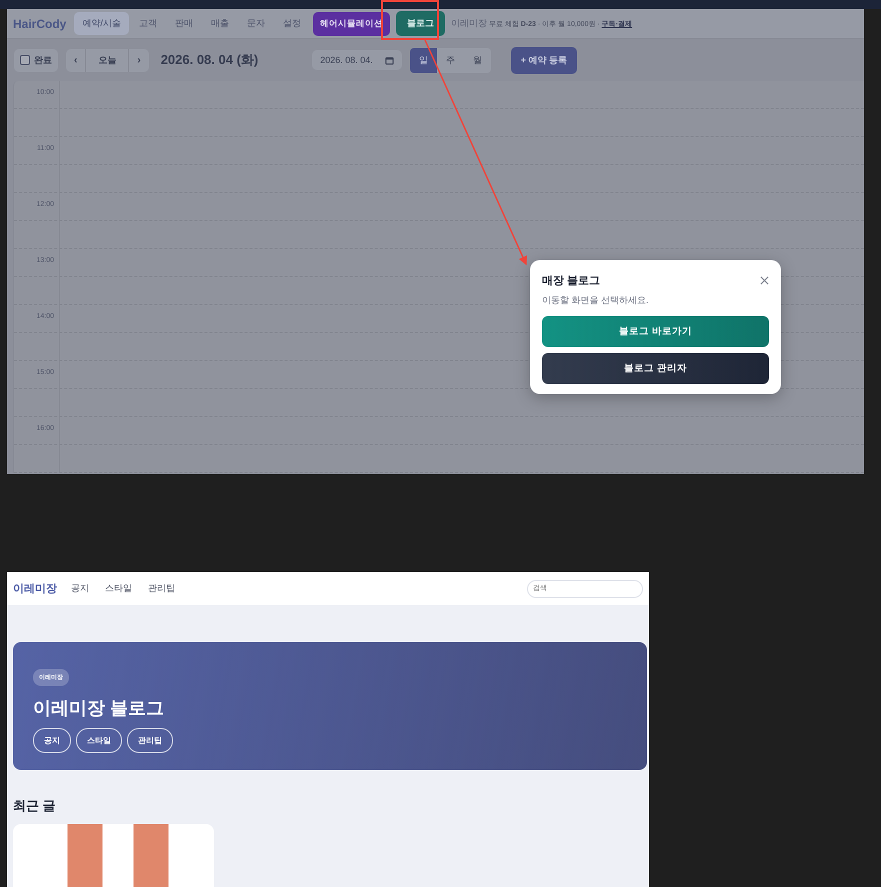  What do you see at coordinates (161, 588) in the screenshot?
I see `blog-nav-link: 관리팁` at bounding box center [161, 588].